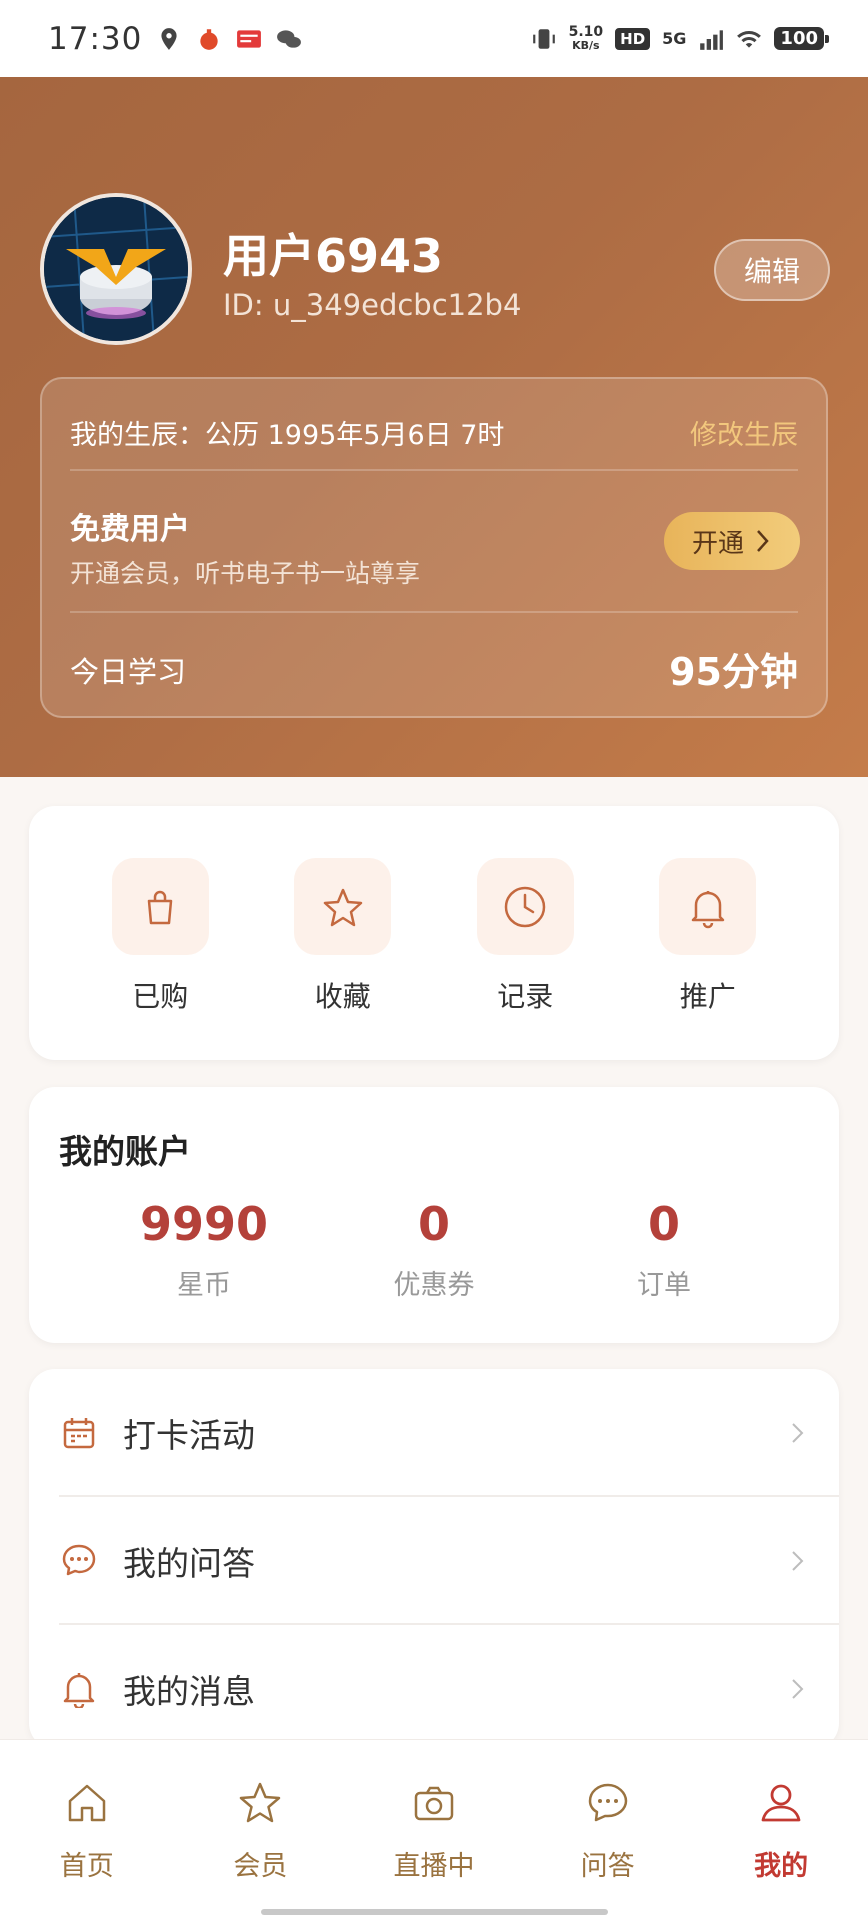 The image size is (868, 1920). Describe the element at coordinates (525, 959) in the screenshot. I see `quick-action-history: 记录` at that location.